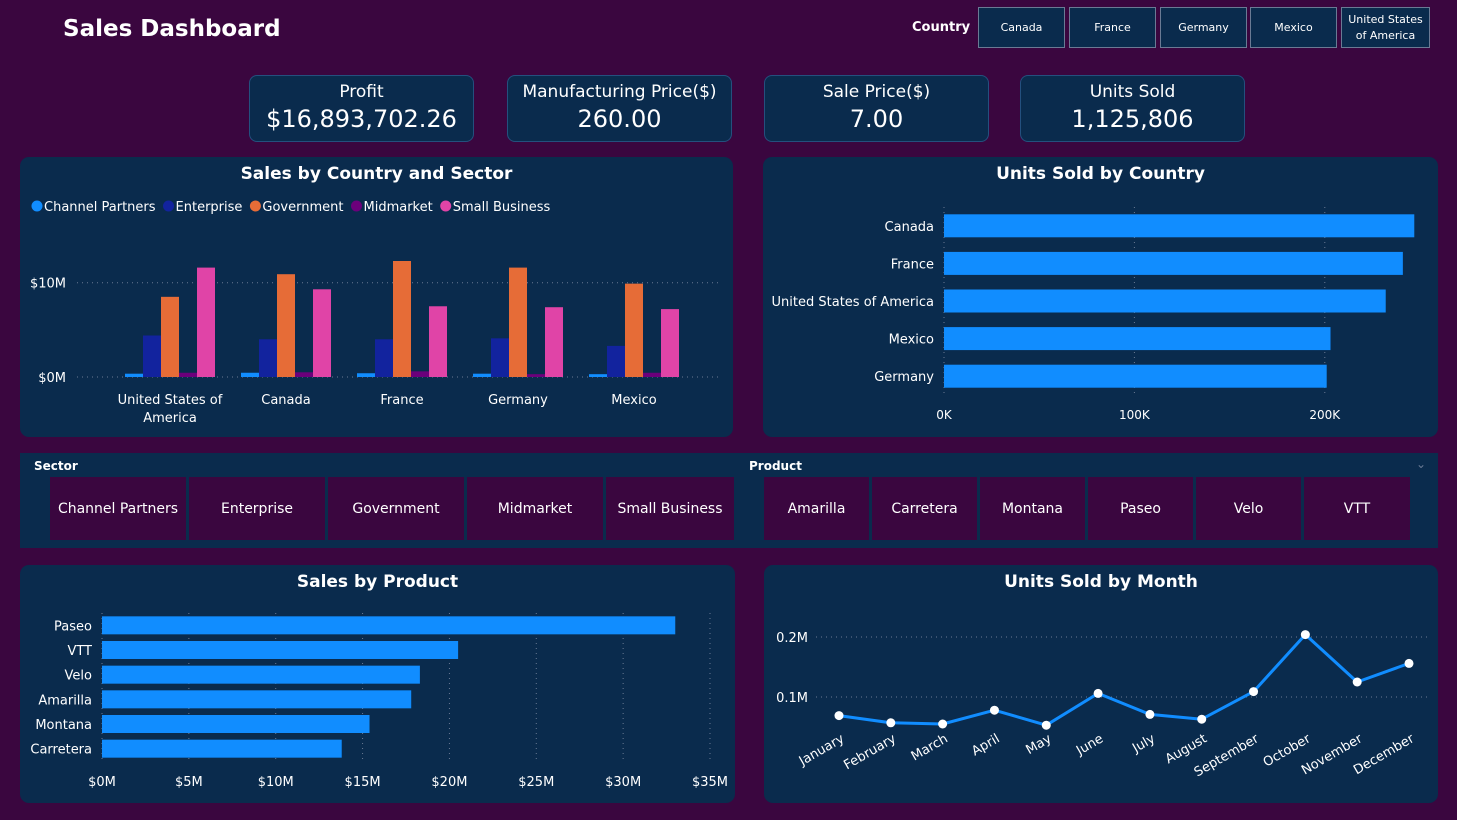 The height and width of the screenshot is (820, 1457). I want to click on x-tick-label-france: France, so click(401, 400).